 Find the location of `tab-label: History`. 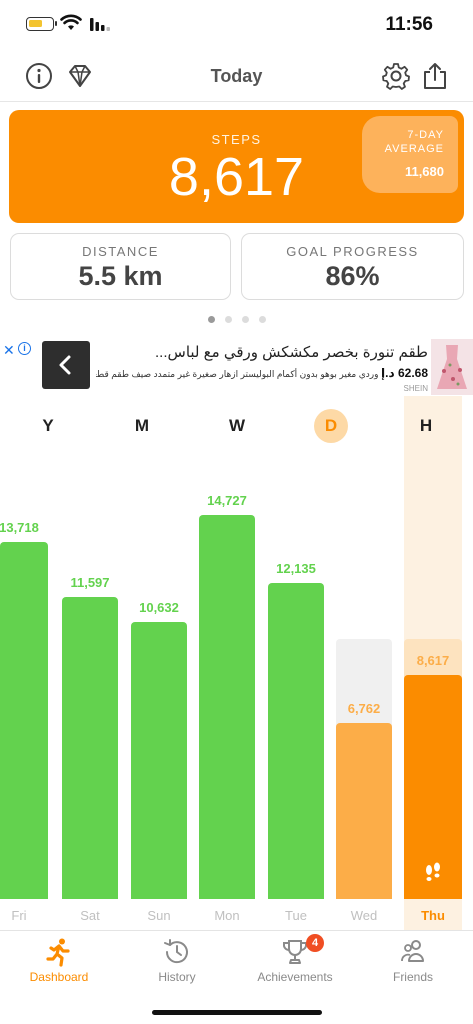

tab-label: History is located at coordinates (177, 977).